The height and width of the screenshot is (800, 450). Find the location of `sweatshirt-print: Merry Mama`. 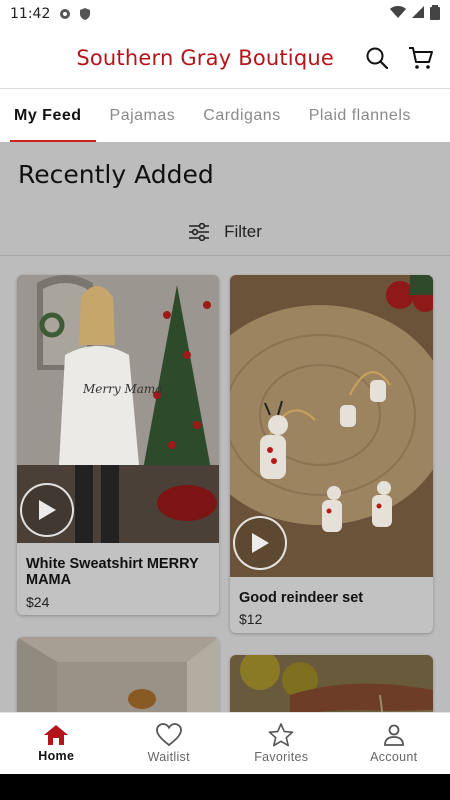

sweatshirt-print: Merry Mama is located at coordinates (122, 389).